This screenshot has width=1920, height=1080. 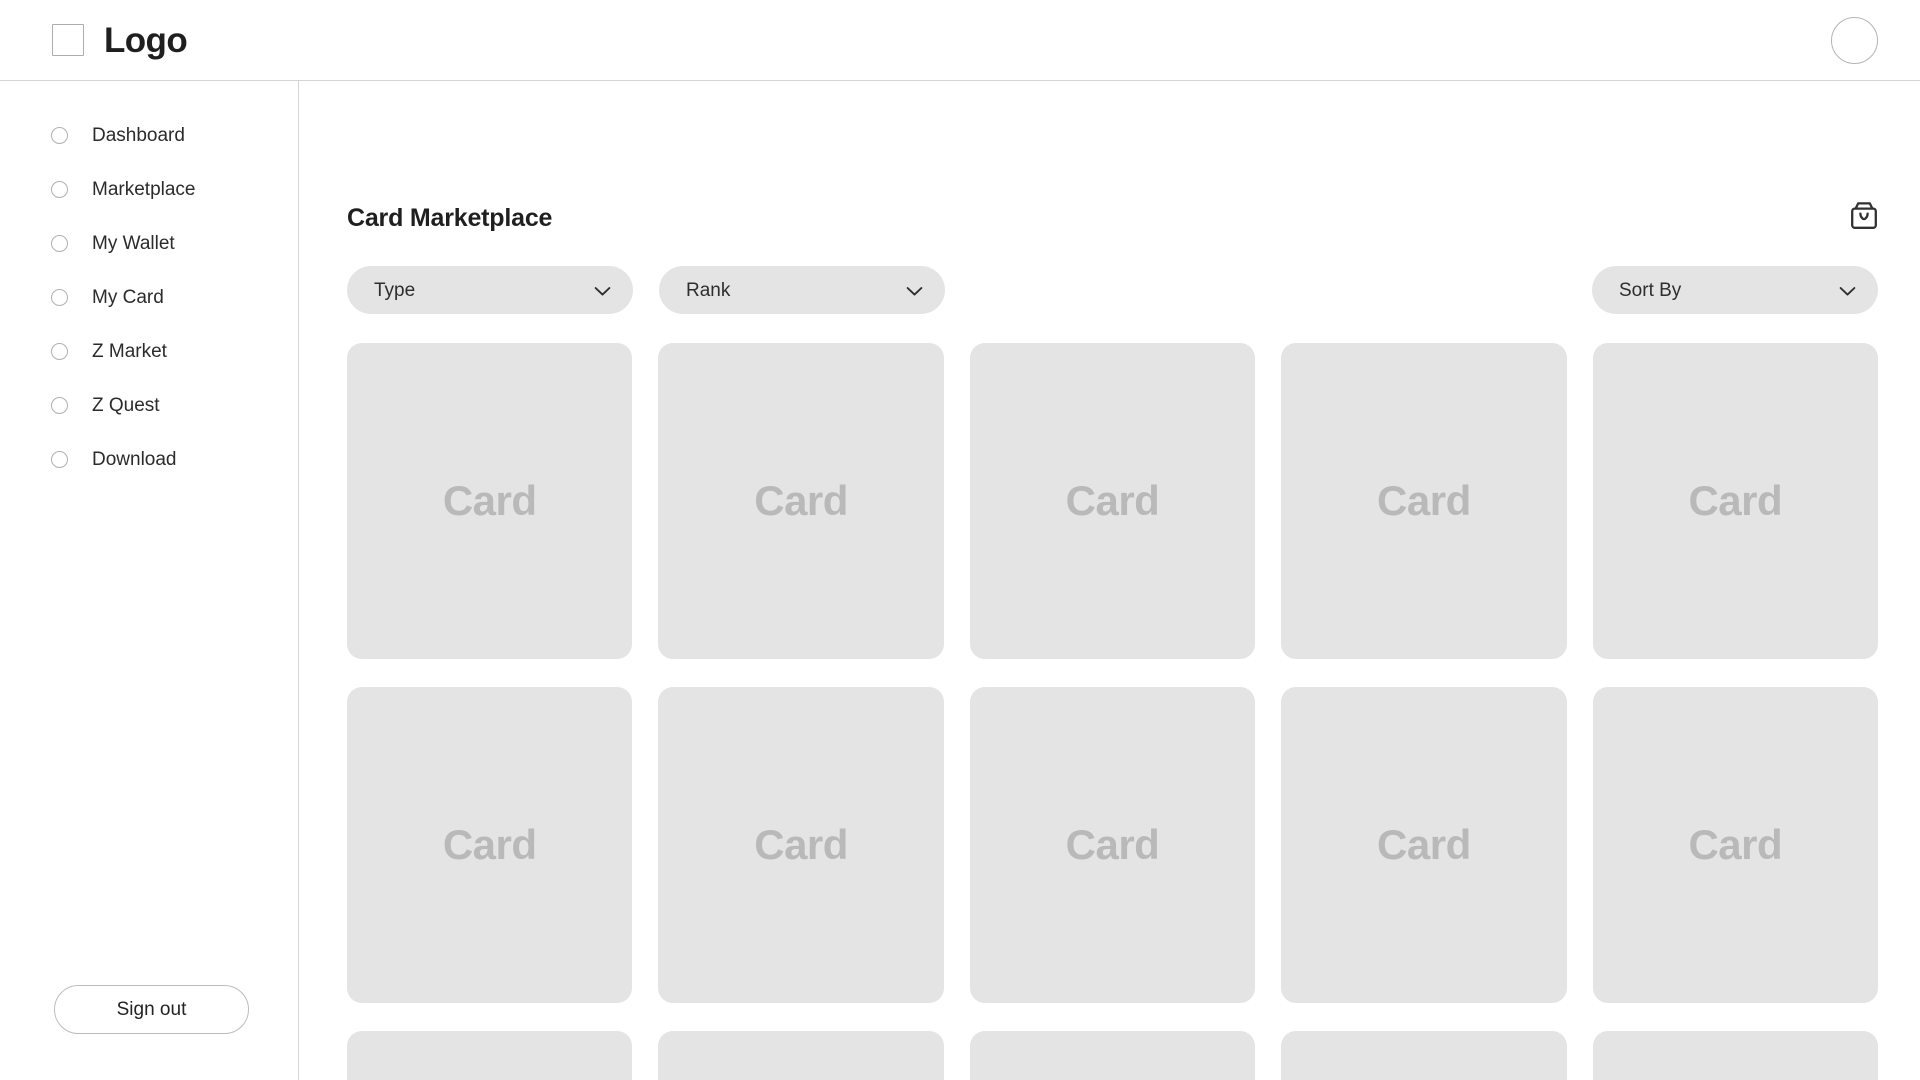 I want to click on sidebar-item-download: Download, so click(x=149, y=459).